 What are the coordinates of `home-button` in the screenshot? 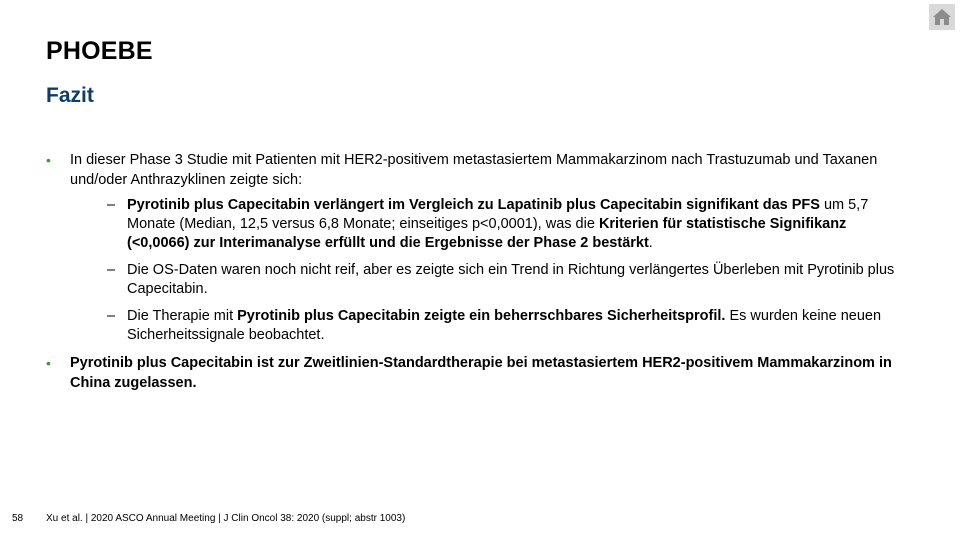 It's located at (942, 17).